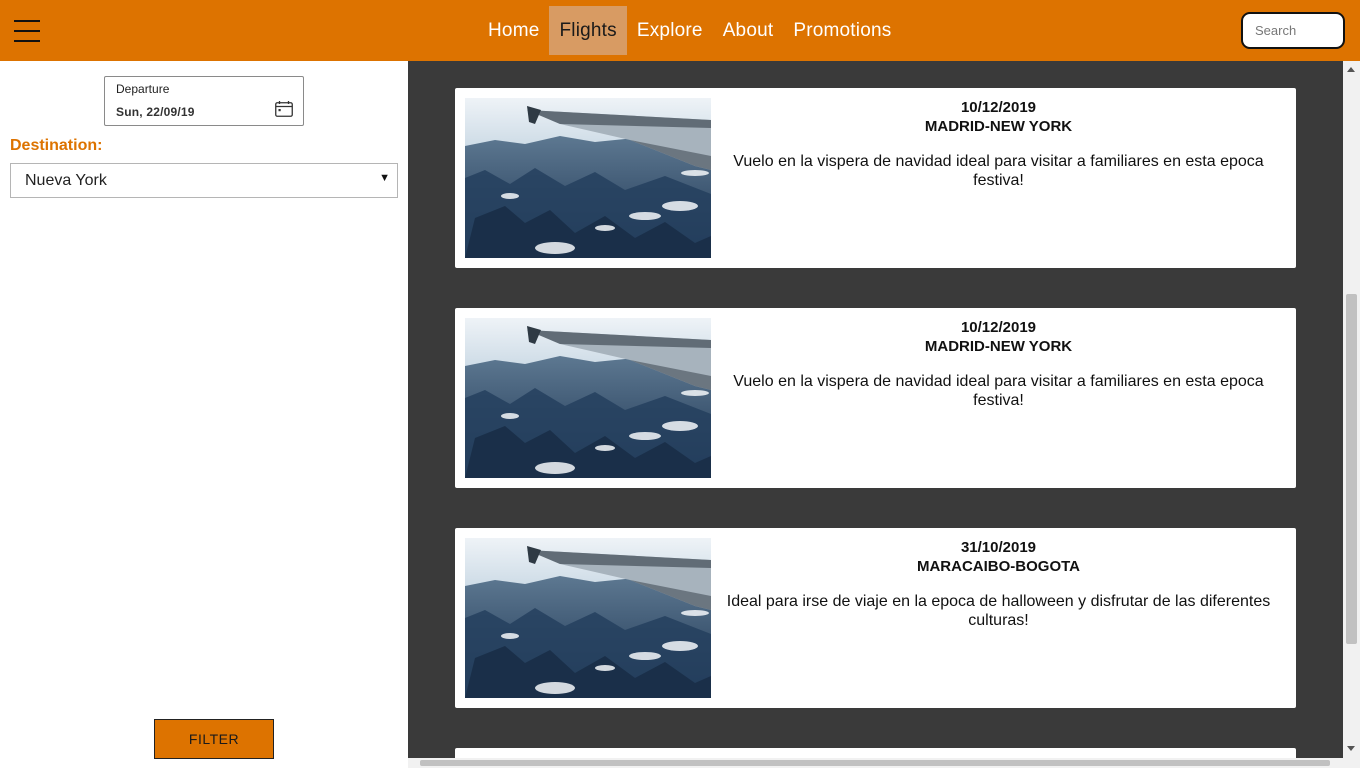 This screenshot has width=1360, height=768. What do you see at coordinates (670, 30) in the screenshot?
I see `nav-explore: Explore` at bounding box center [670, 30].